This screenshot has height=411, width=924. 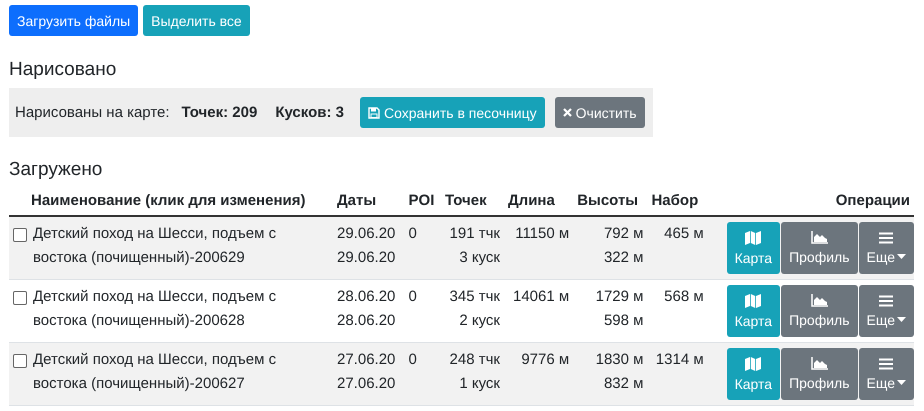 What do you see at coordinates (479, 258) in the screenshot?
I see `pieces-cell-text: 3 куск` at bounding box center [479, 258].